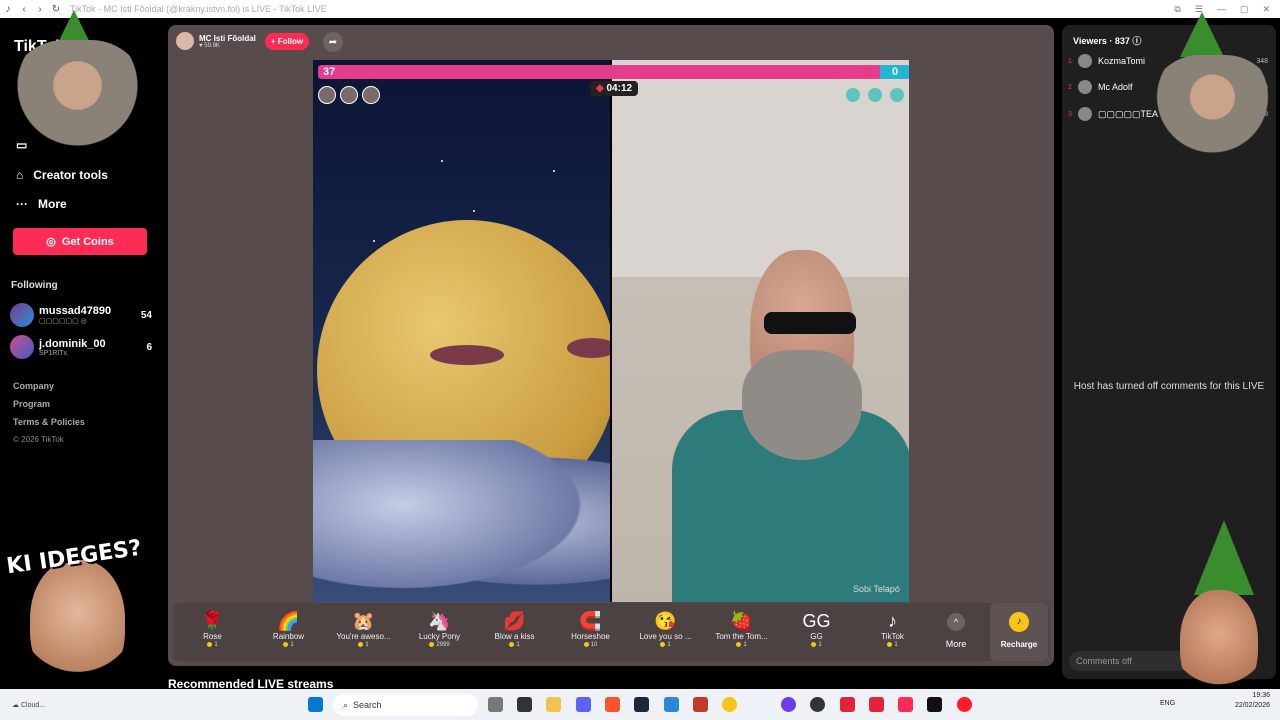  Describe the element at coordinates (1136, 41) in the screenshot. I see `info-icon: ⓘ` at that location.